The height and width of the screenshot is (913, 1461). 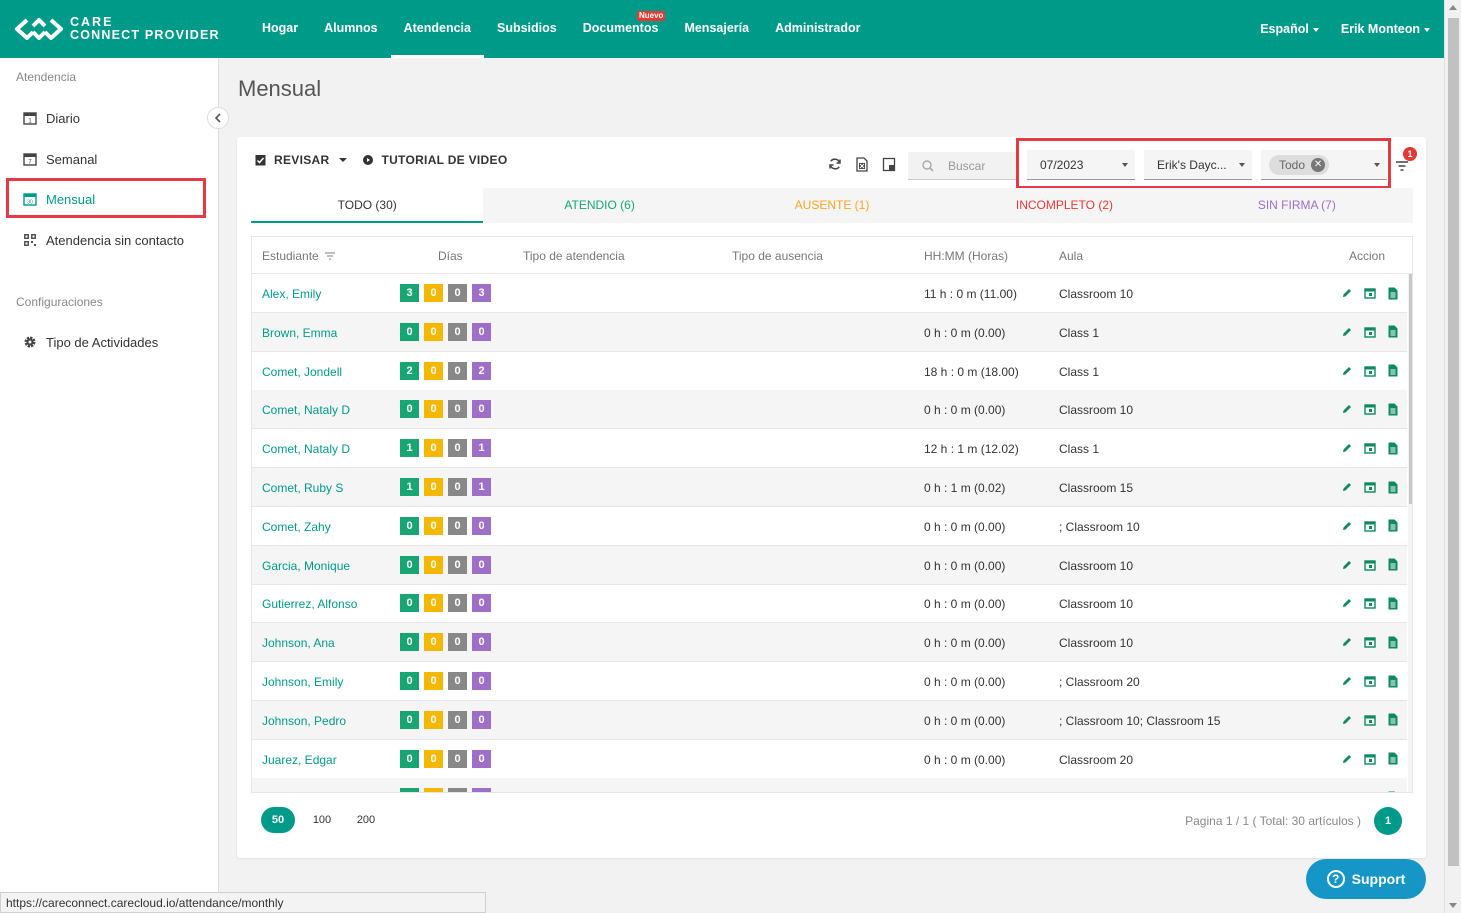 What do you see at coordinates (716, 29) in the screenshot?
I see `nav-mensajeria: Mensajería` at bounding box center [716, 29].